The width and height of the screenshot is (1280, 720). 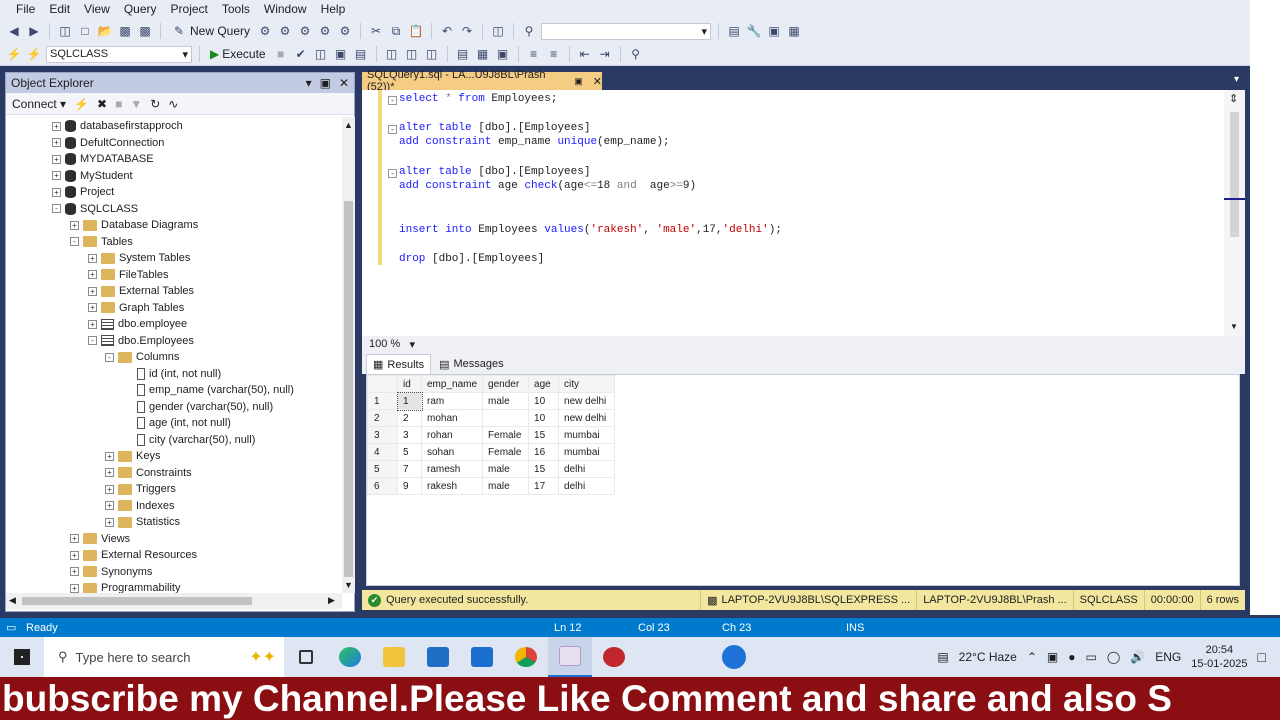 What do you see at coordinates (140, 489) in the screenshot?
I see `tree-node: + Triggers` at bounding box center [140, 489].